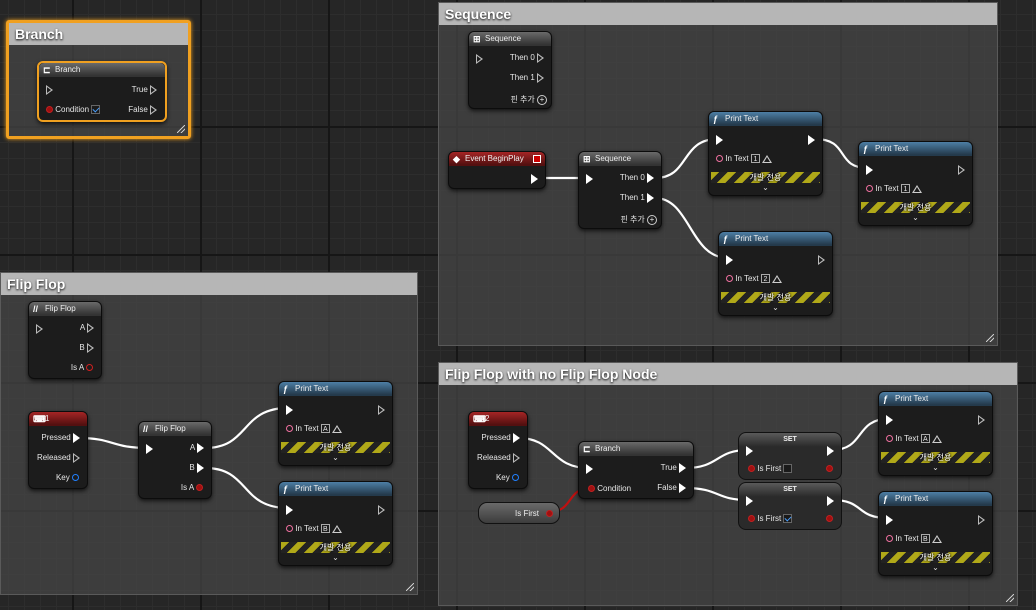  What do you see at coordinates (754, 279) in the screenshot?
I see `in-text-pin: In Text 2` at bounding box center [754, 279].